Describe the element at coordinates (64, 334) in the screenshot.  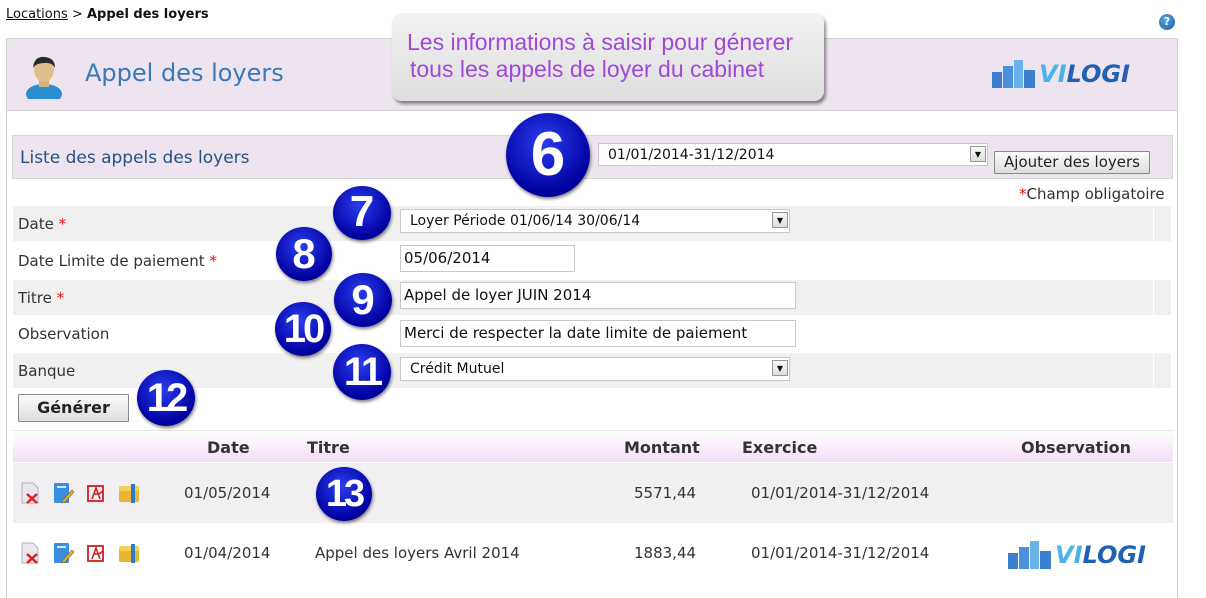
I see `observation-label: Observation` at that location.